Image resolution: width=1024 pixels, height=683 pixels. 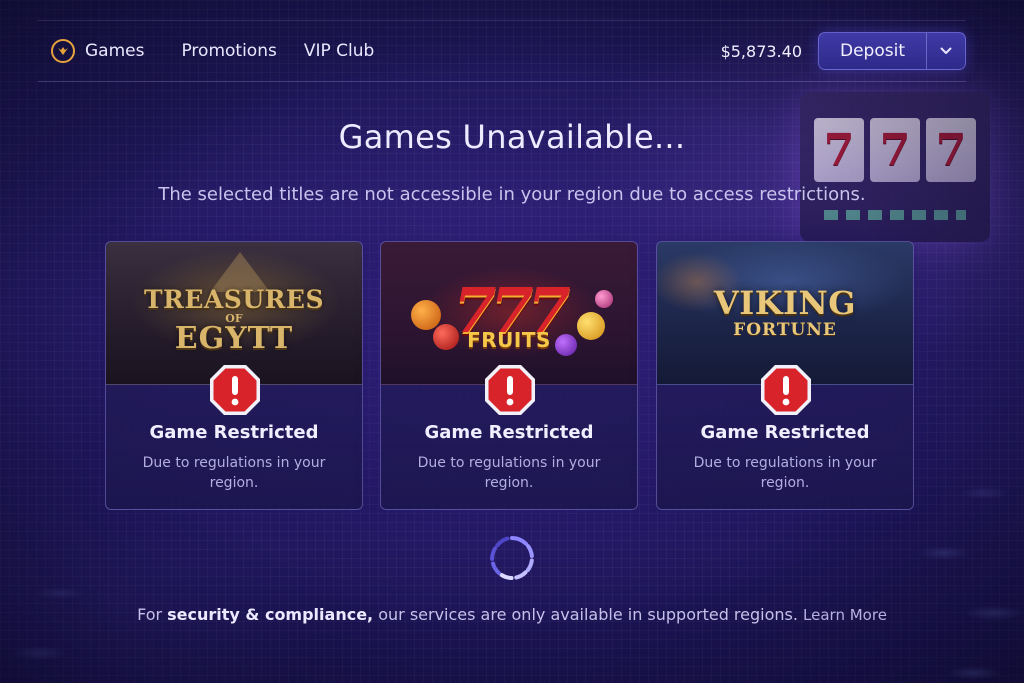 I want to click on footer-emphasis: security & compliance,, so click(x=270, y=614).